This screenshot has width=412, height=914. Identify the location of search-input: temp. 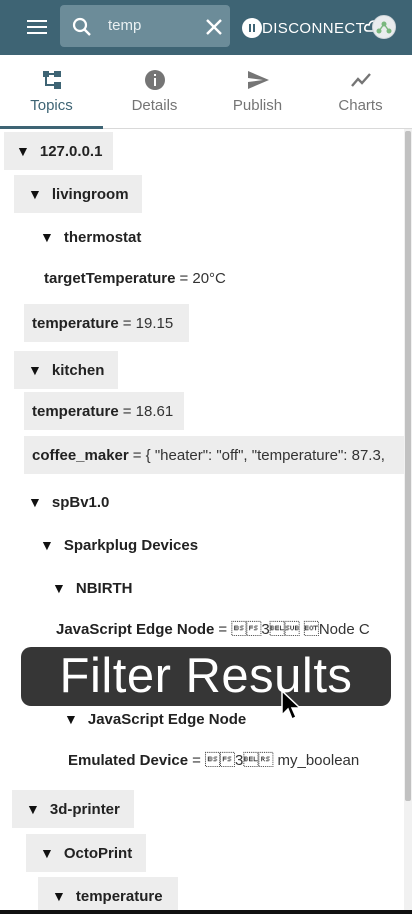
(124, 25).